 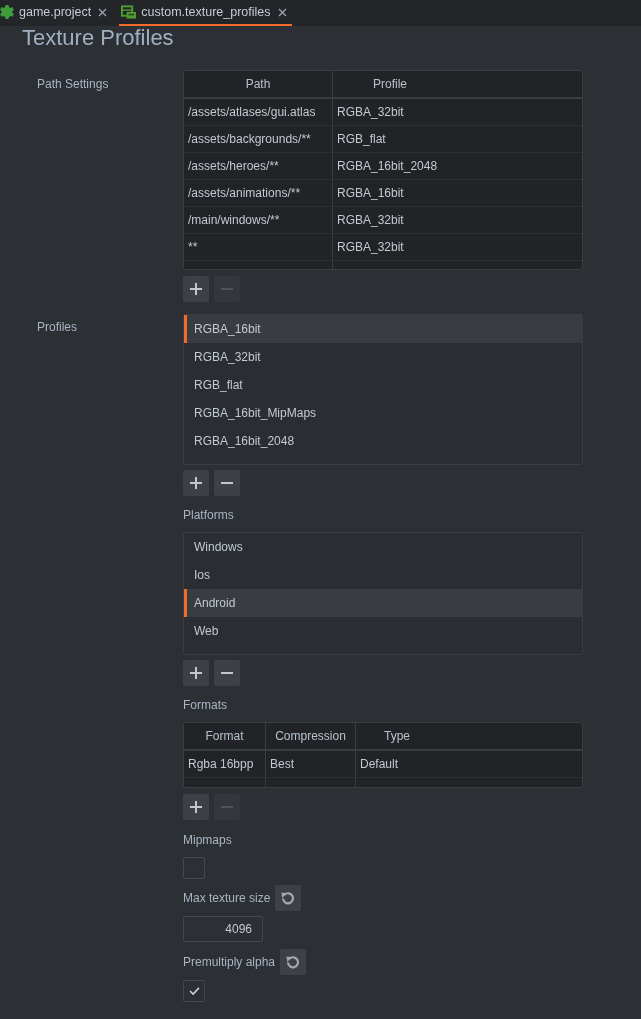 What do you see at coordinates (258, 84) in the screenshot?
I see `column-header: Path` at bounding box center [258, 84].